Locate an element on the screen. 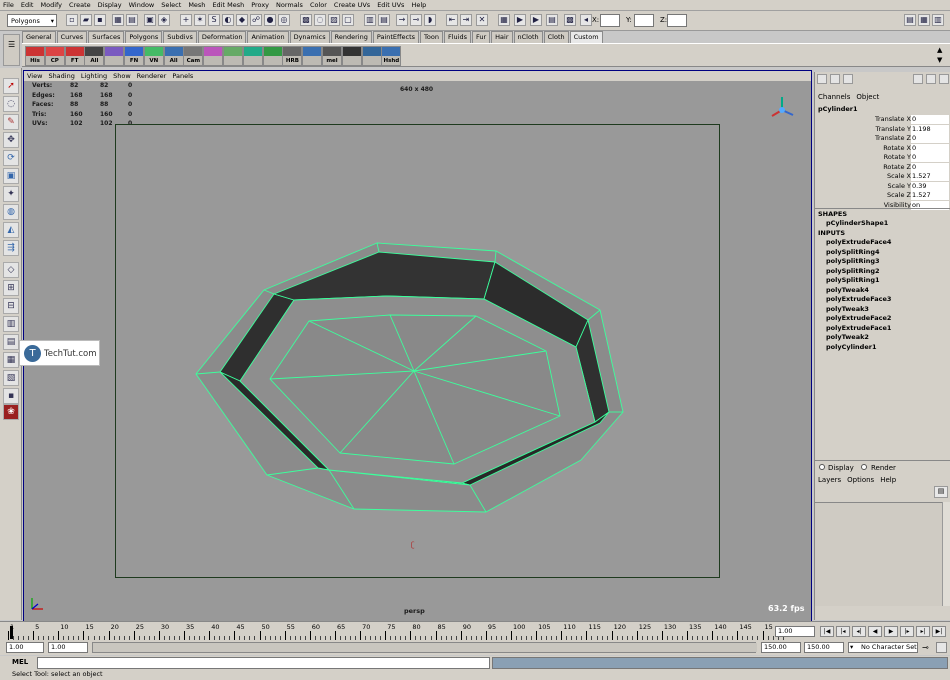 This screenshot has width=950, height=680. menu-window: Window is located at coordinates (142, 5).